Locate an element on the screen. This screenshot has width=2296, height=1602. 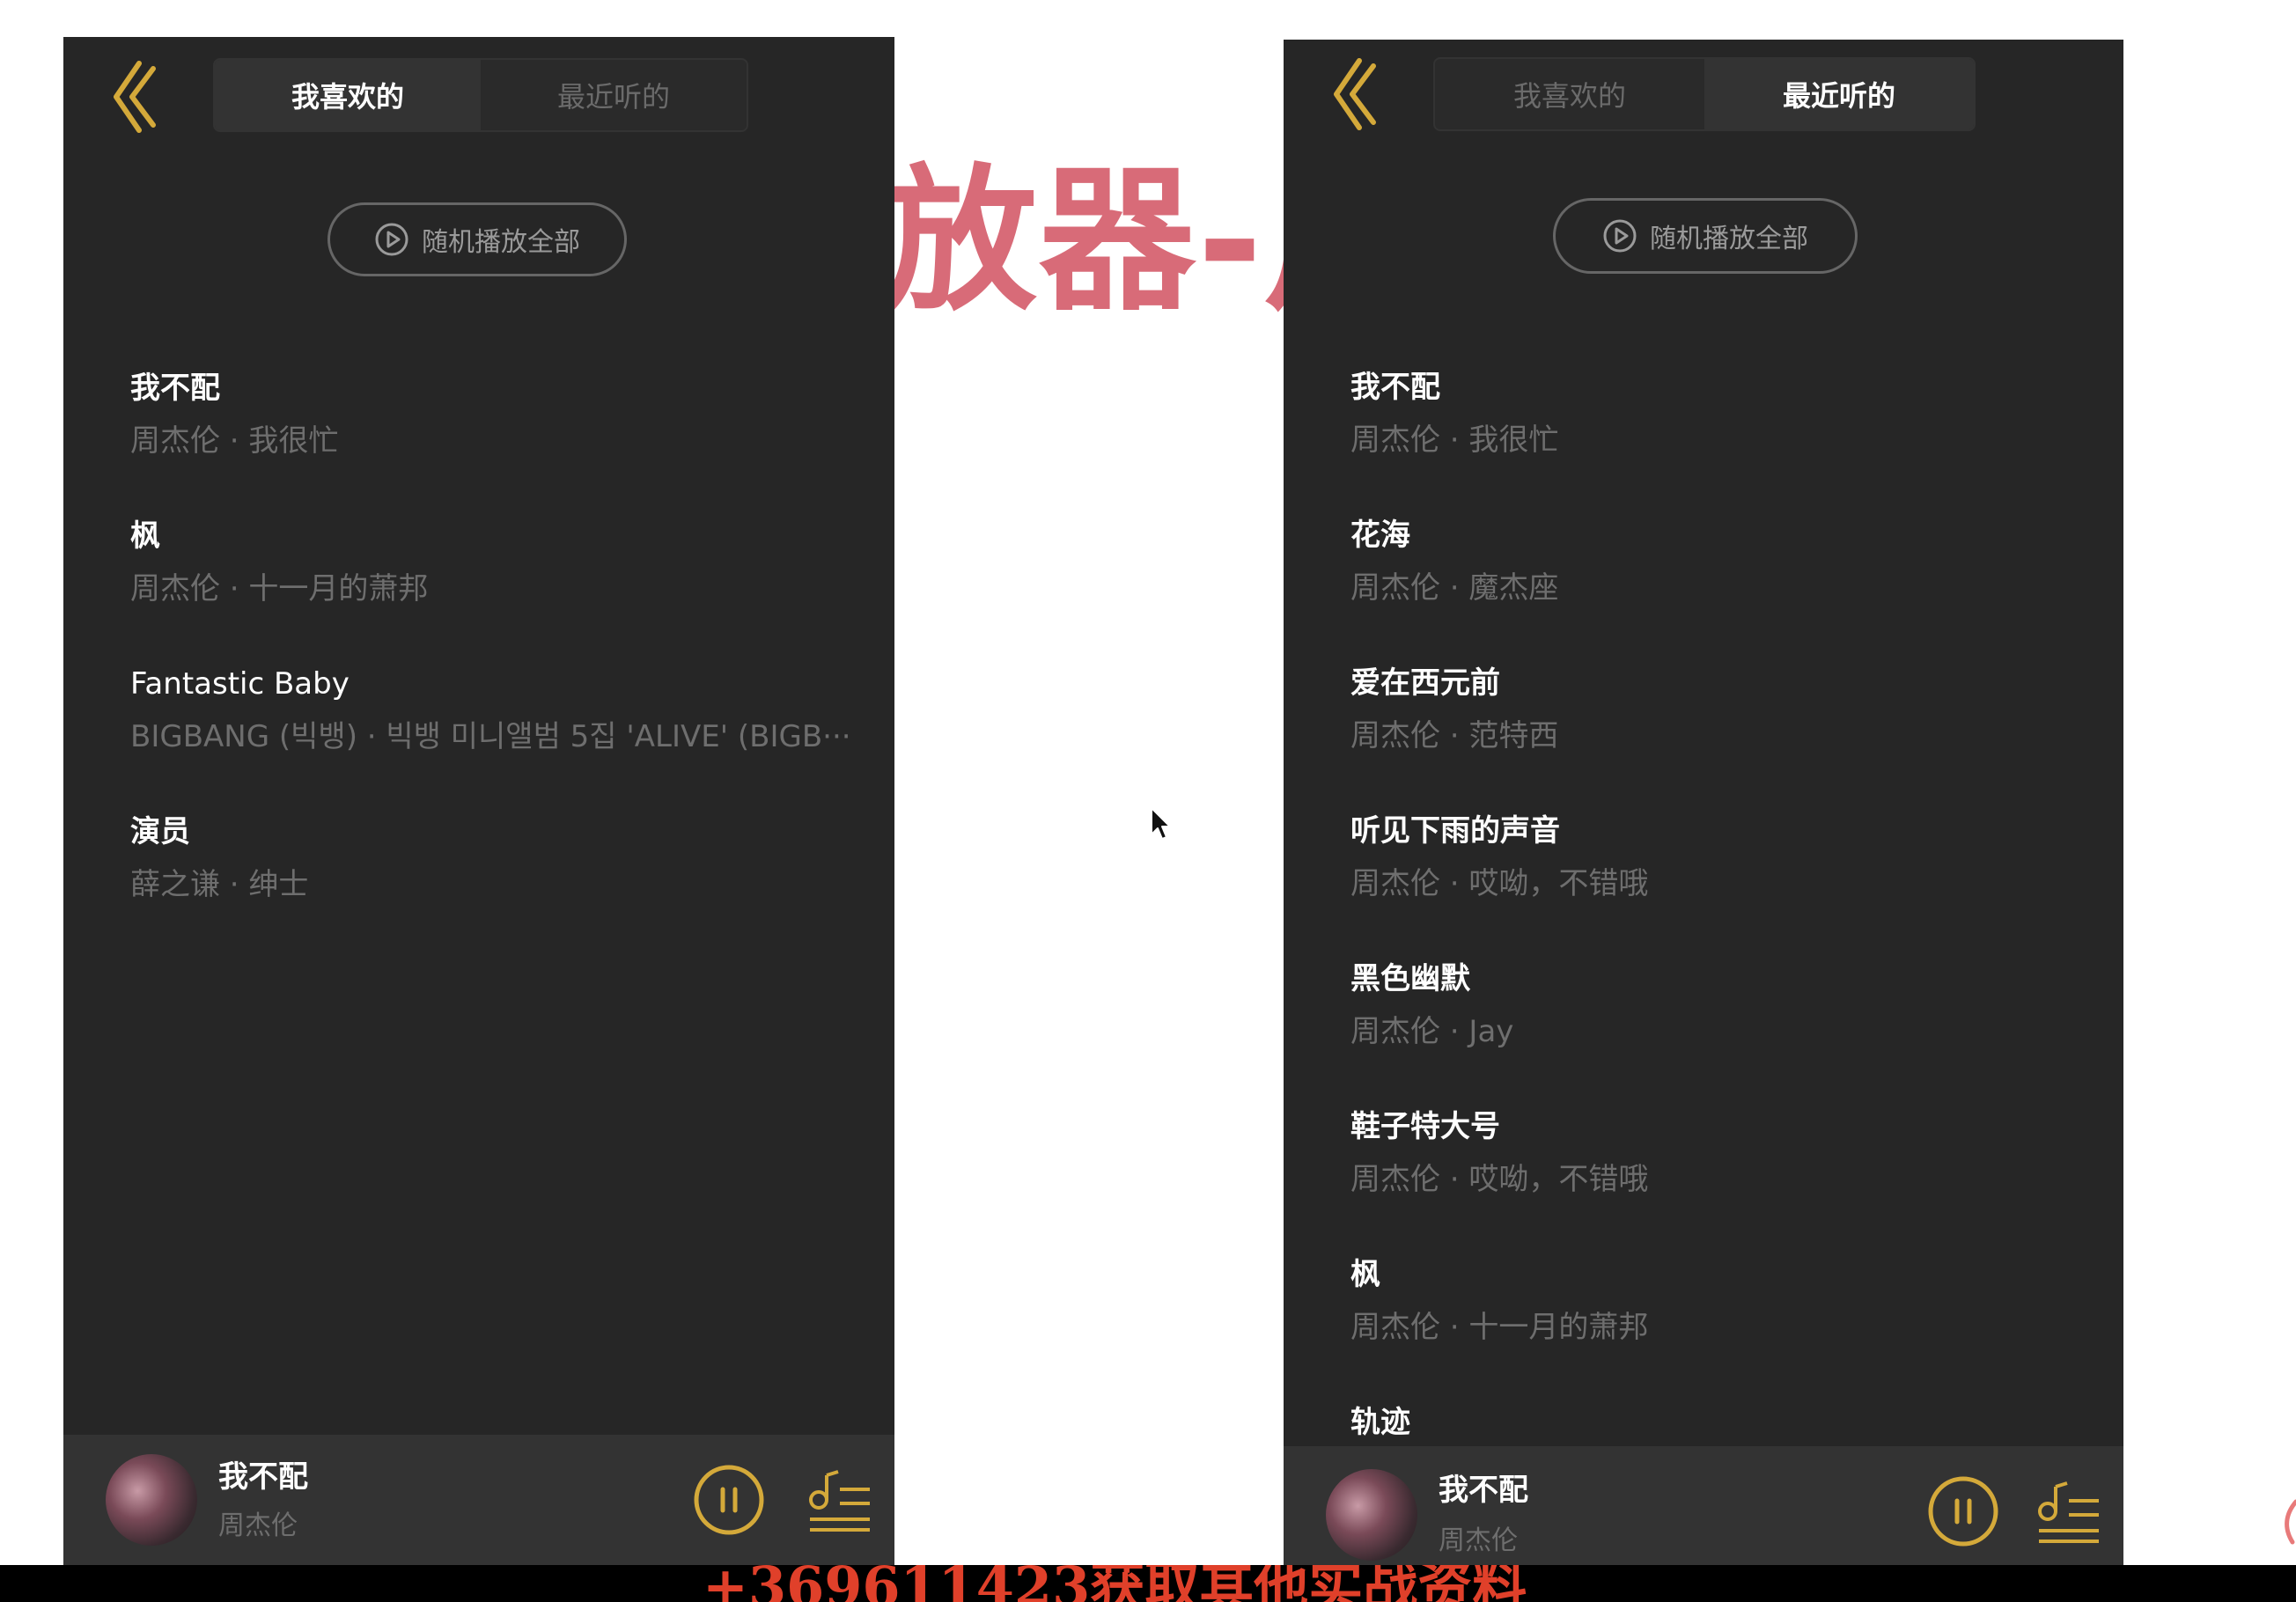
list-item: 爱在西元前 周杰伦 · 范特西 is located at coordinates (1711, 731).